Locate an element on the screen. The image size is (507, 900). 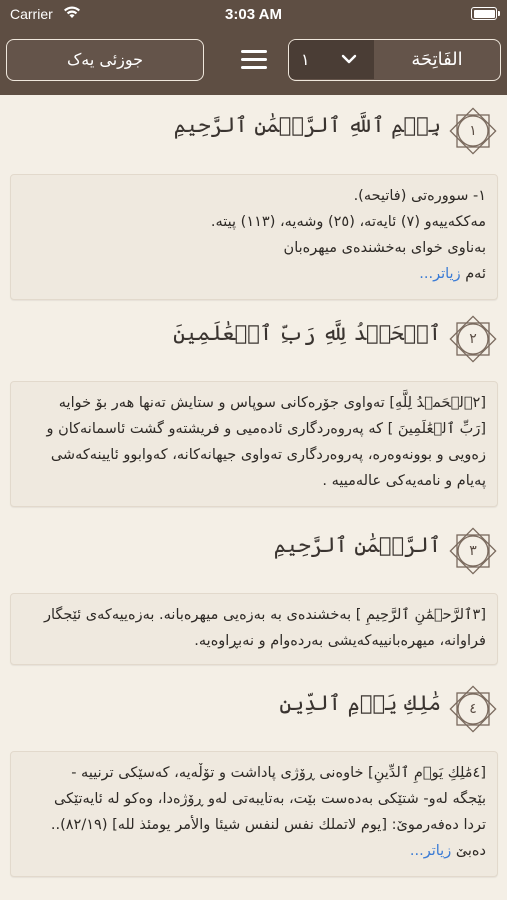
juz-selector-button: جوزئی یەک is located at coordinates (105, 60).